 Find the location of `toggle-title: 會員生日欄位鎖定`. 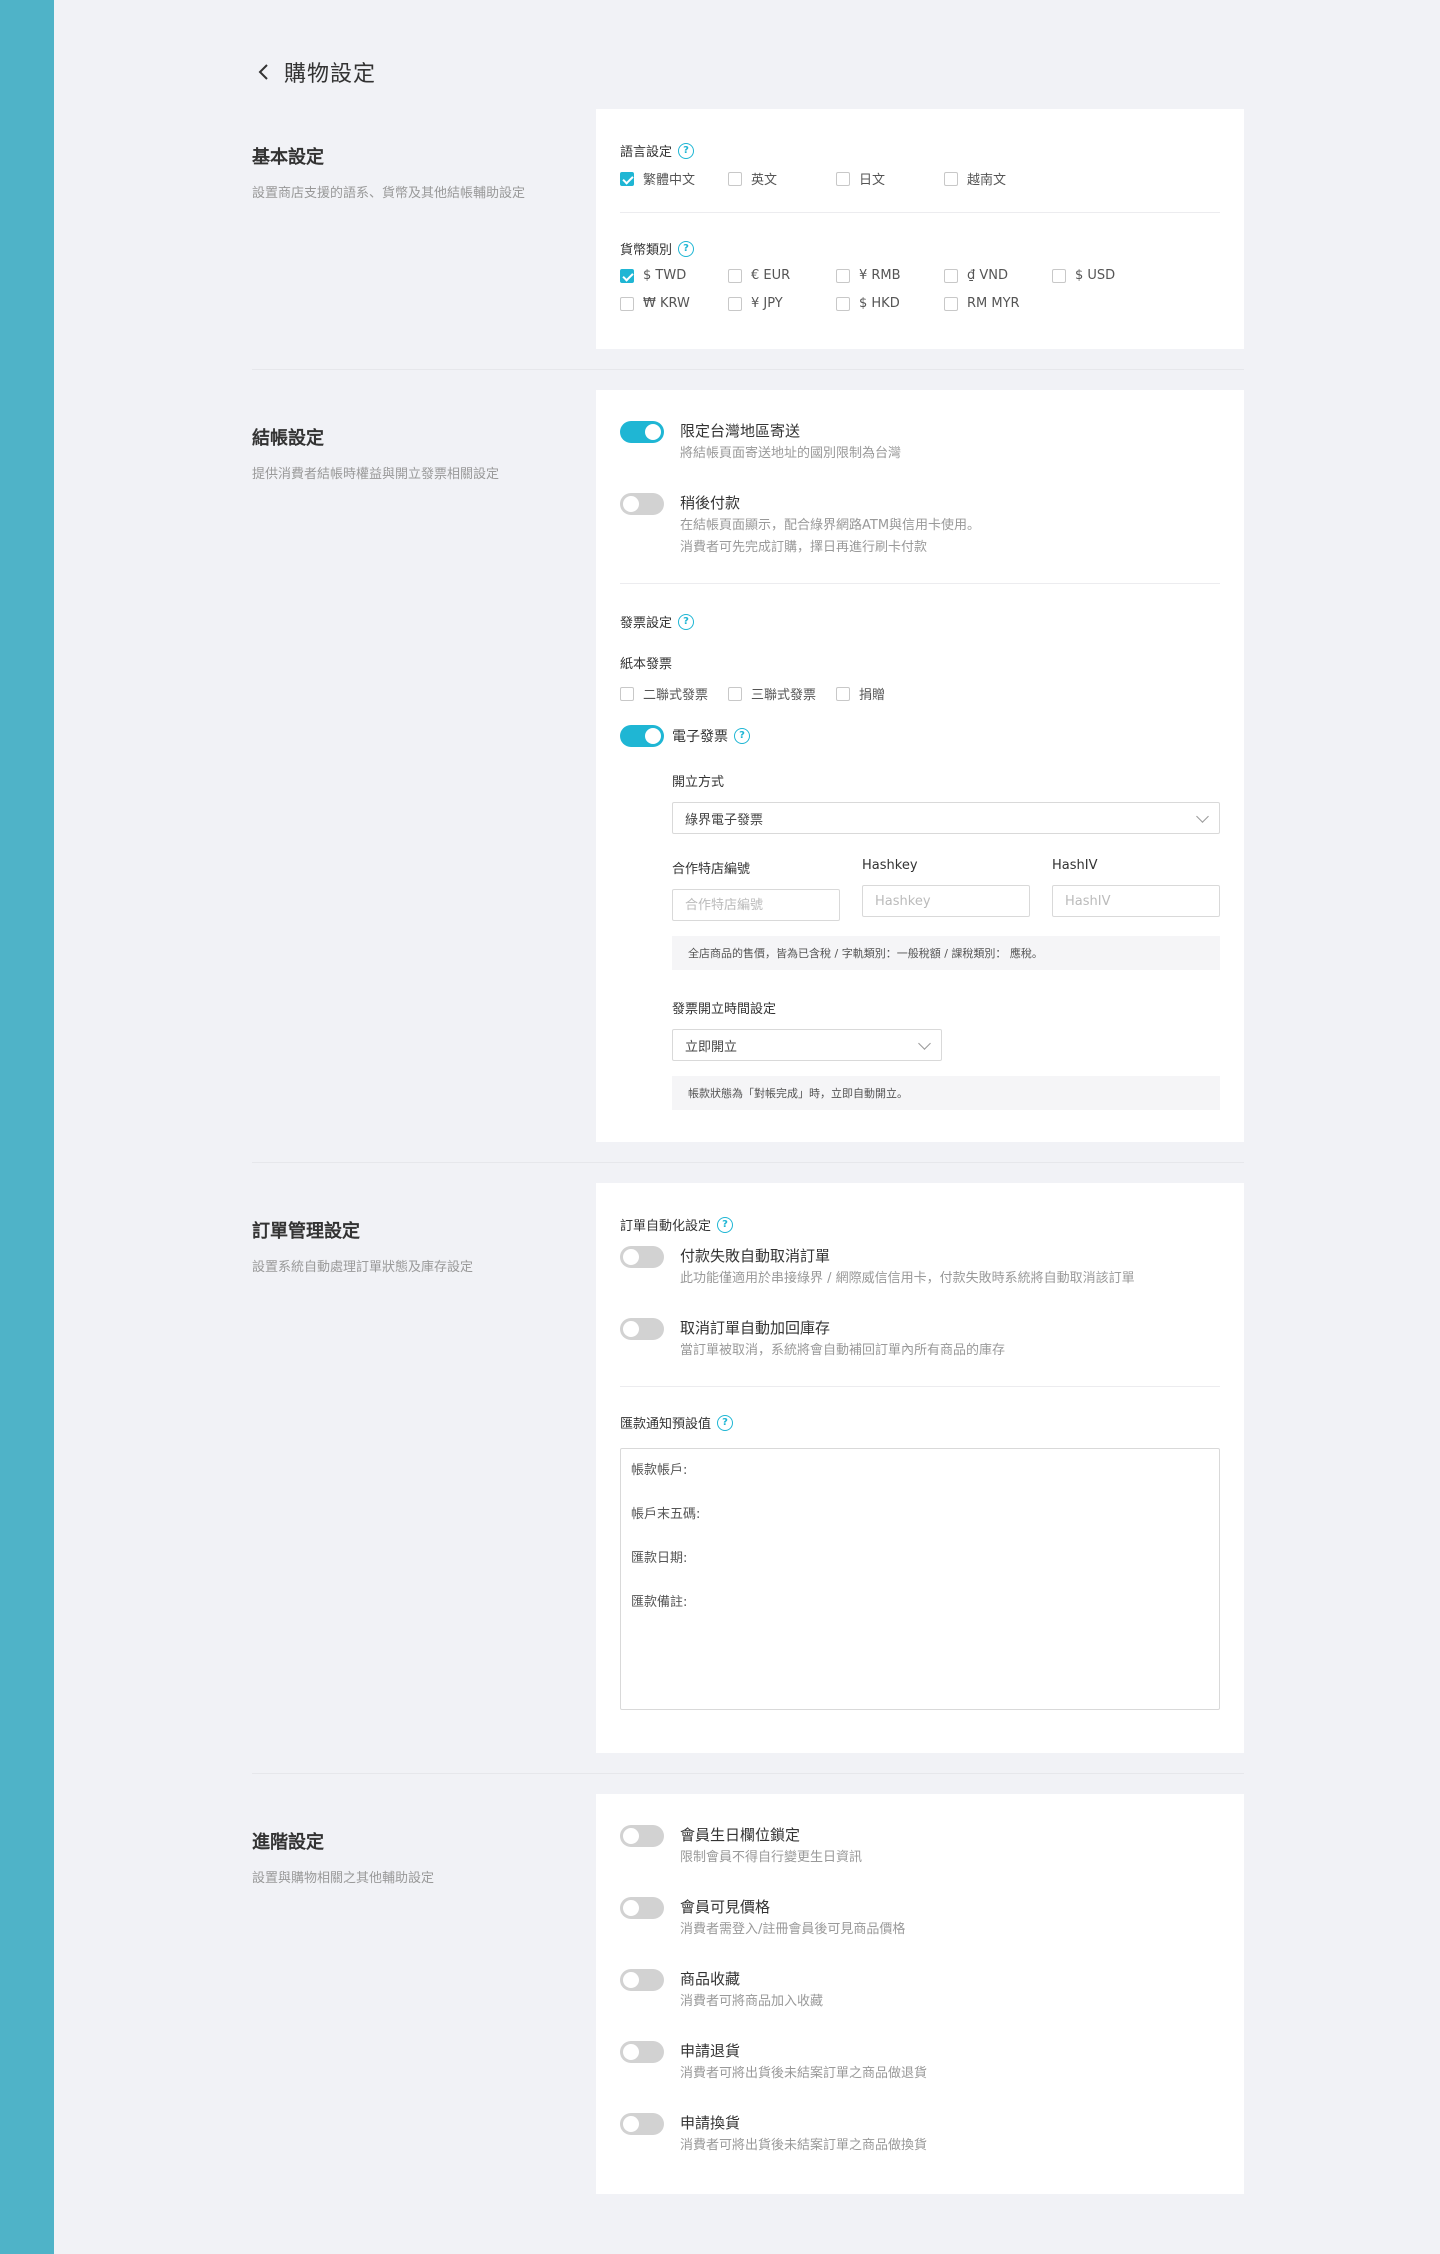

toggle-title: 會員生日欄位鎖定 is located at coordinates (740, 1835).